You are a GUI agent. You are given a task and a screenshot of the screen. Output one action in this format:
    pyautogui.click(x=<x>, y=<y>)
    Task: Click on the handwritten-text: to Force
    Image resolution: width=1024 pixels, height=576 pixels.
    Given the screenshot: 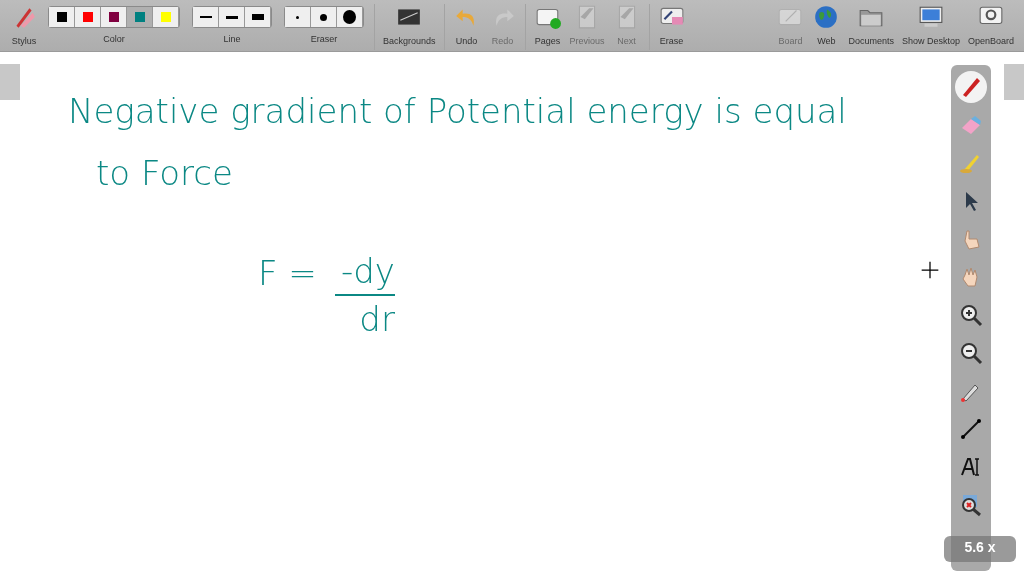 What is the action you would take?
    pyautogui.click(x=164, y=173)
    